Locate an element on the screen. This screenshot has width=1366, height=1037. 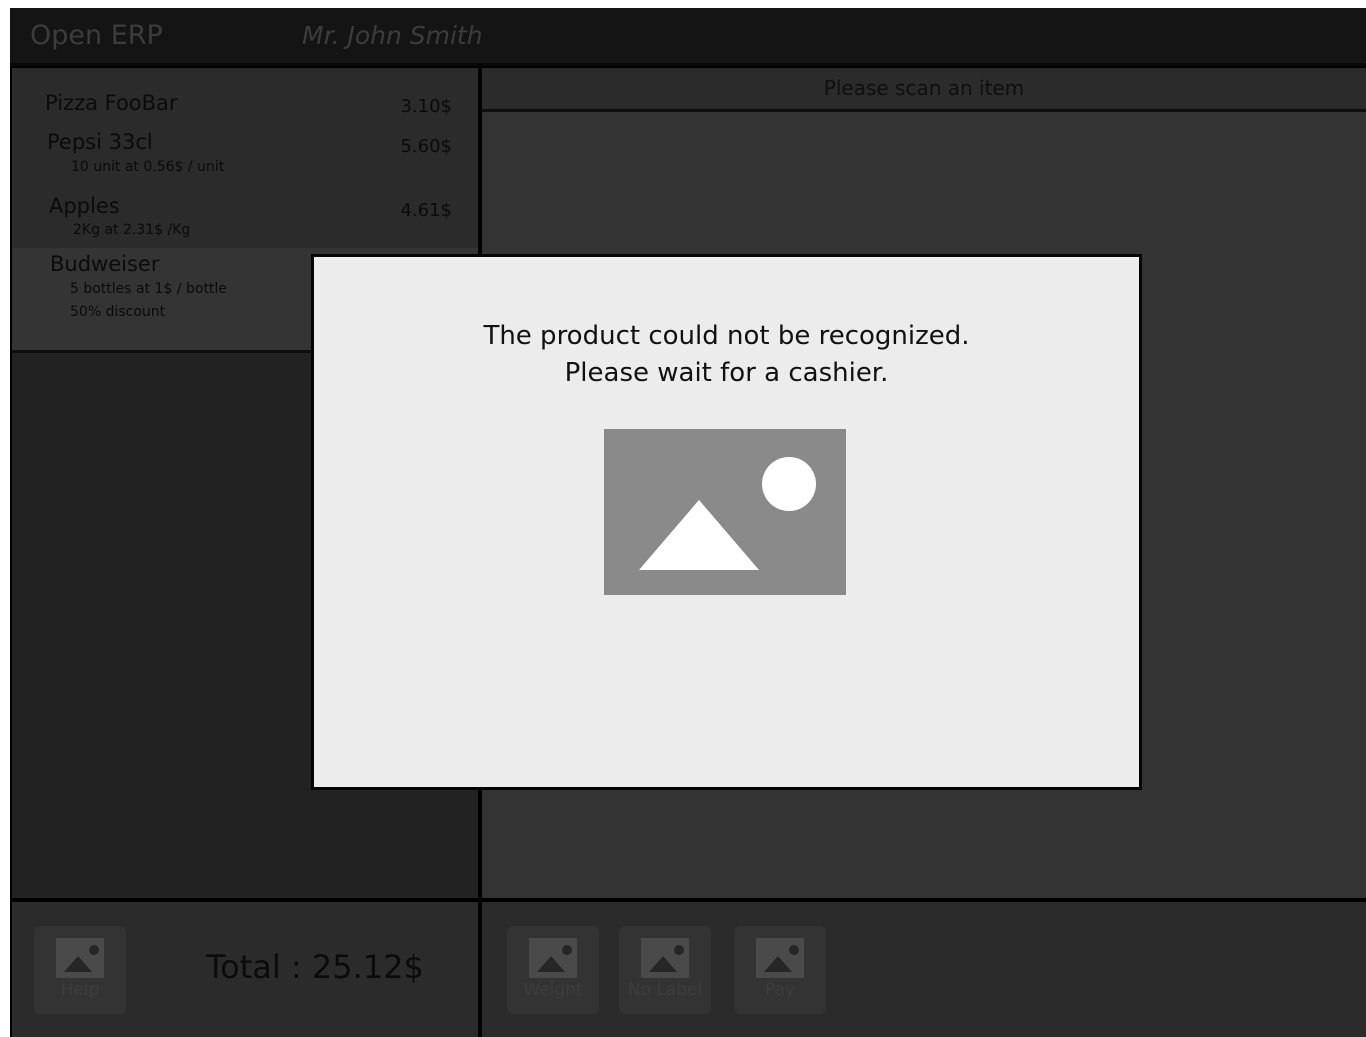
dialog-message-line2: Please wait for a cashier. is located at coordinates (726, 373).